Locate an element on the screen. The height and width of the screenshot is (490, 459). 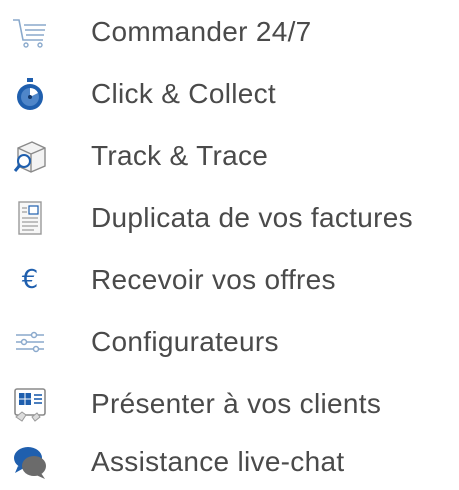
menu-item-label: Track & Trace is located at coordinates (180, 155).